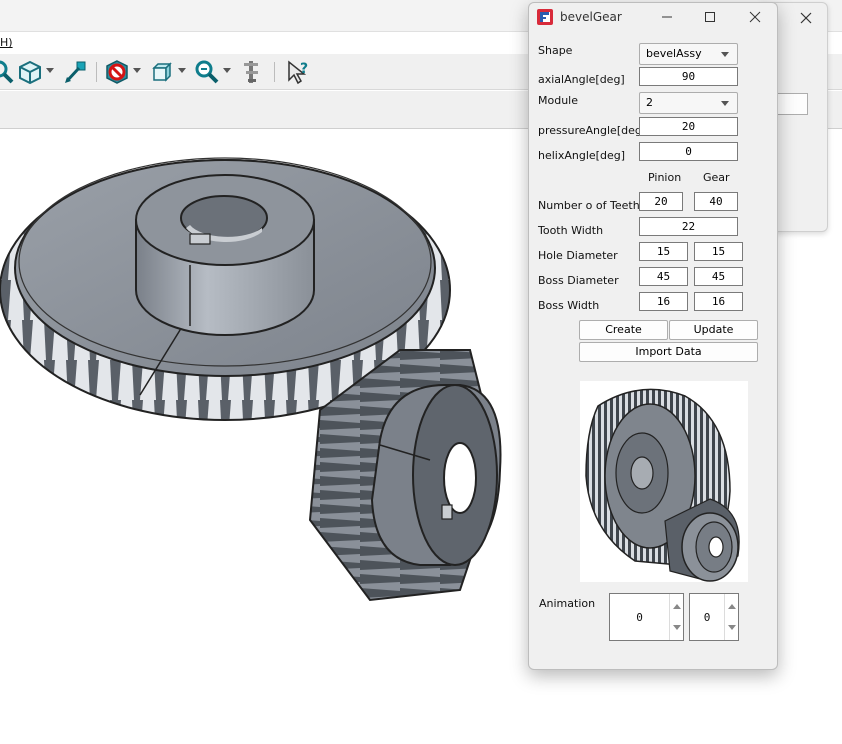 The image size is (842, 744). I want to click on boss-width-gear-field: 16, so click(718, 301).